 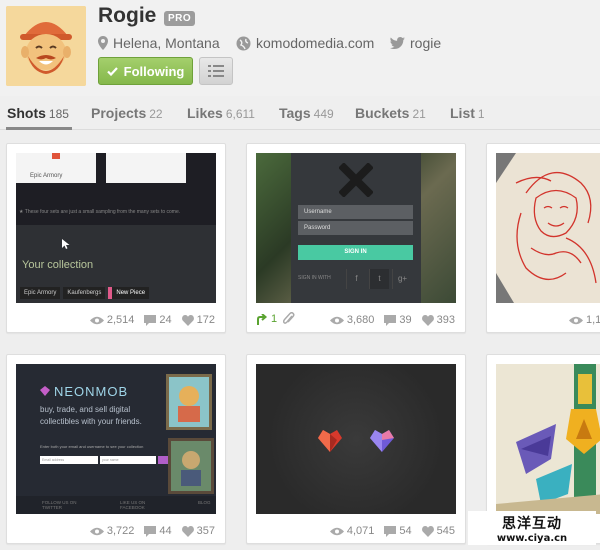 I want to click on rebound-stat: 1, so click(x=266, y=319).